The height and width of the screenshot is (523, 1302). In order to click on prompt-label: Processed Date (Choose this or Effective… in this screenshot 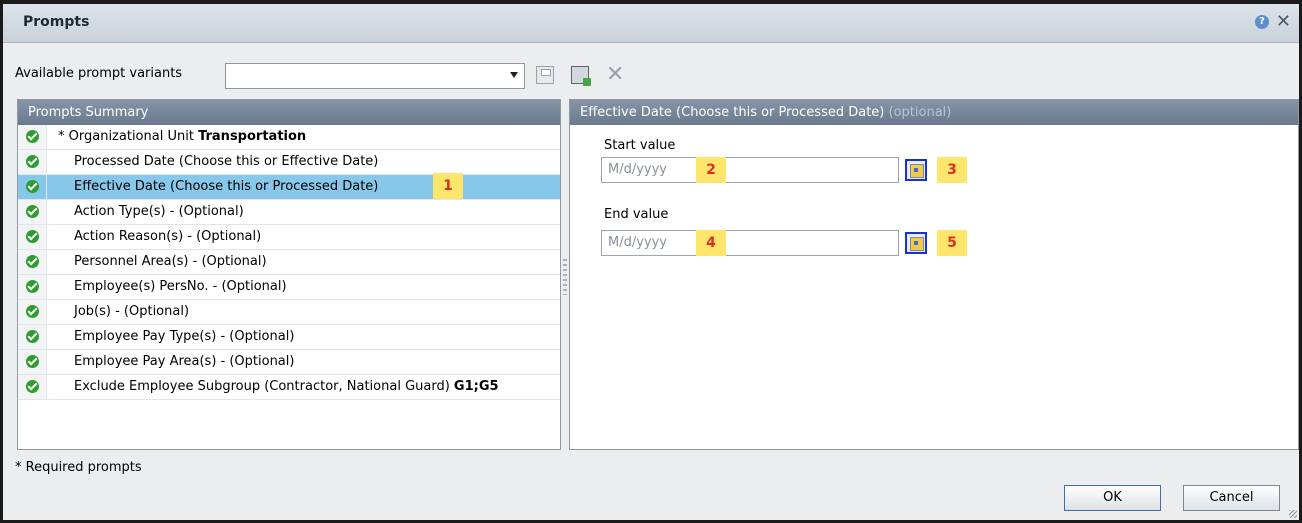, I will do `click(226, 161)`.